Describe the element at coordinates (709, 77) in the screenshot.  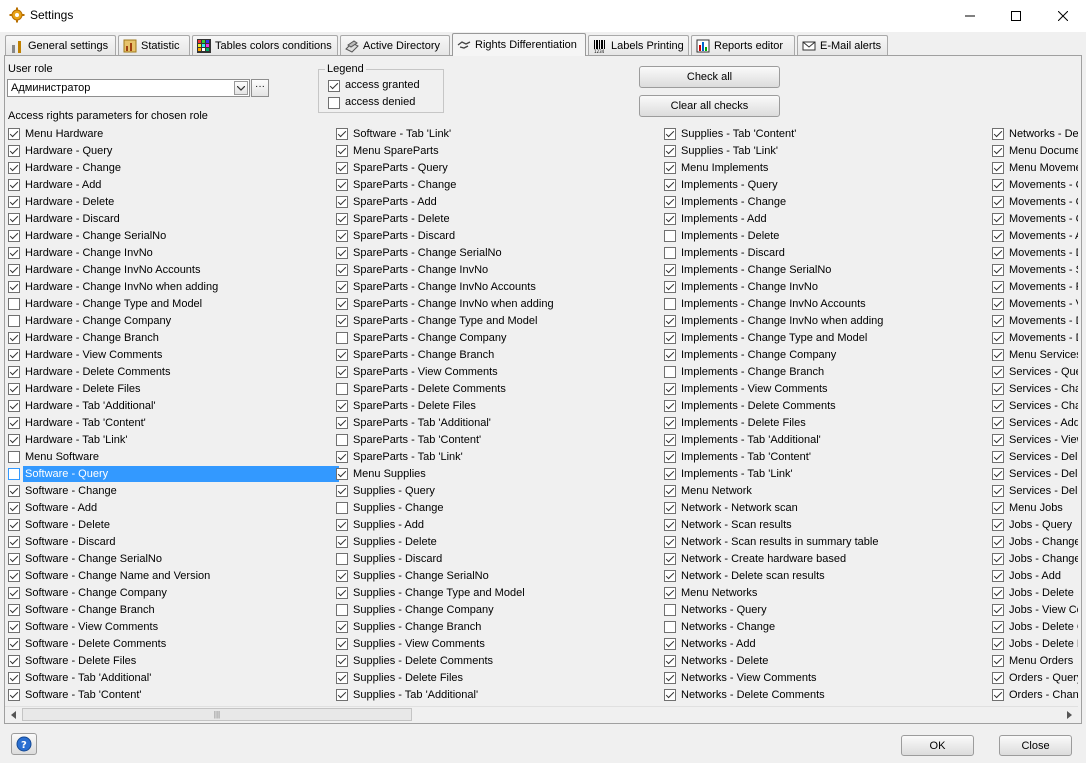
I see `check-all-button: Check all` at that location.